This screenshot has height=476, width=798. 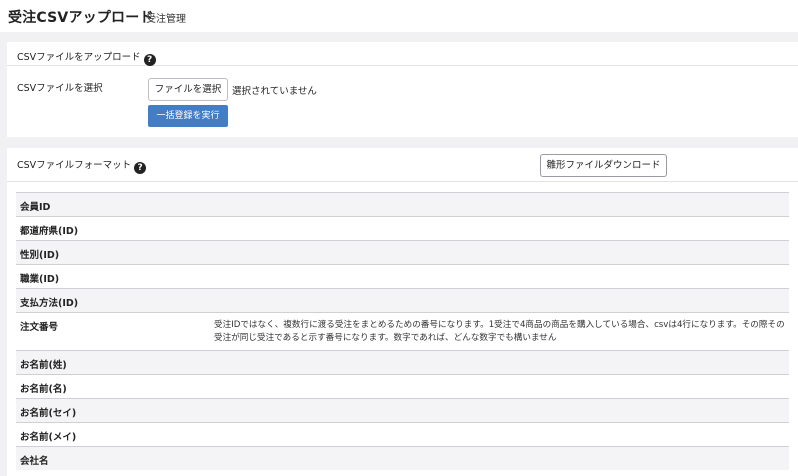 I want to click on page-title: 受注CSVアップロード, so click(x=81, y=18).